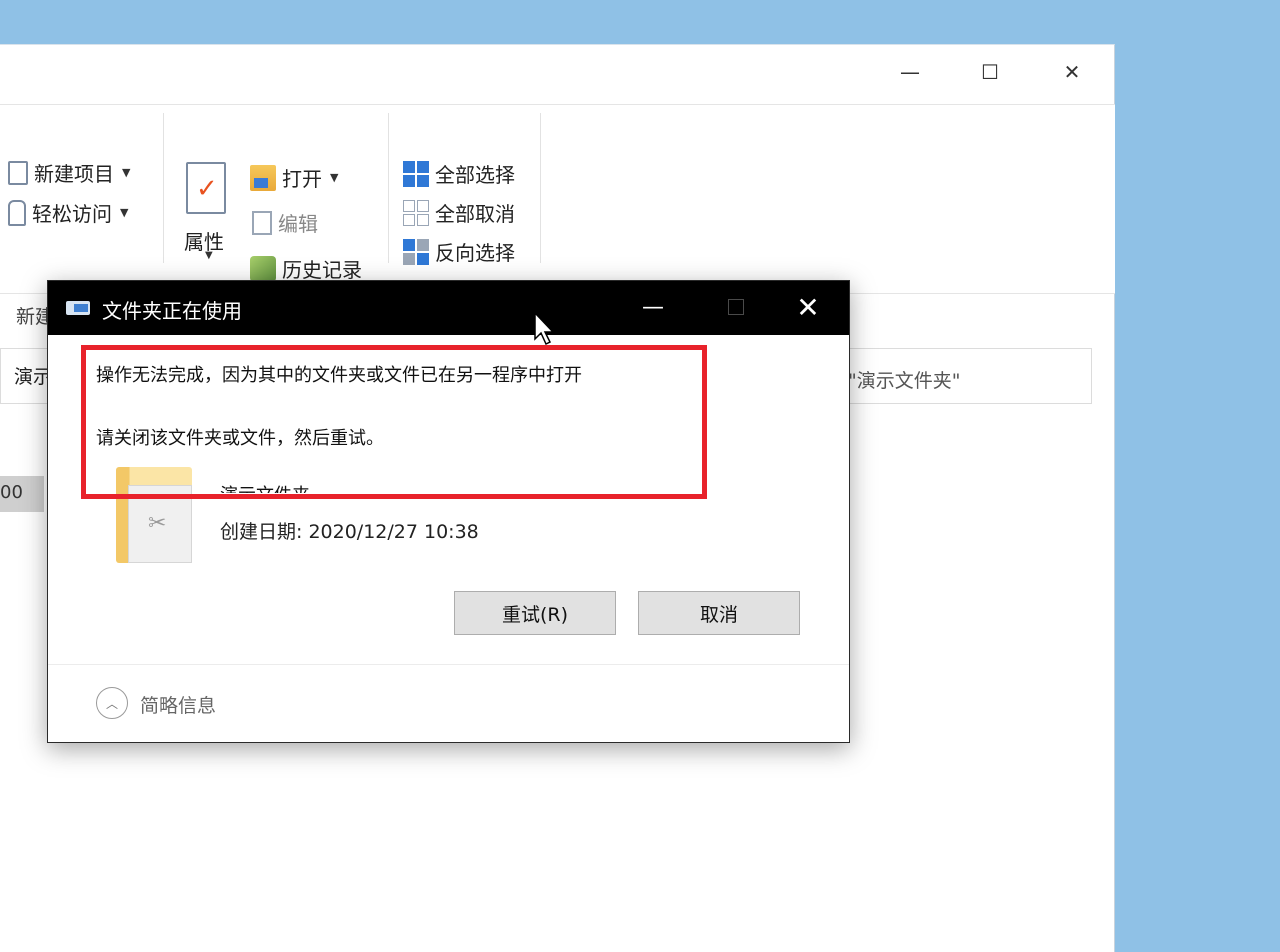 This screenshot has width=1280, height=952. I want to click on select-all-button: 全部选择, so click(459, 173).